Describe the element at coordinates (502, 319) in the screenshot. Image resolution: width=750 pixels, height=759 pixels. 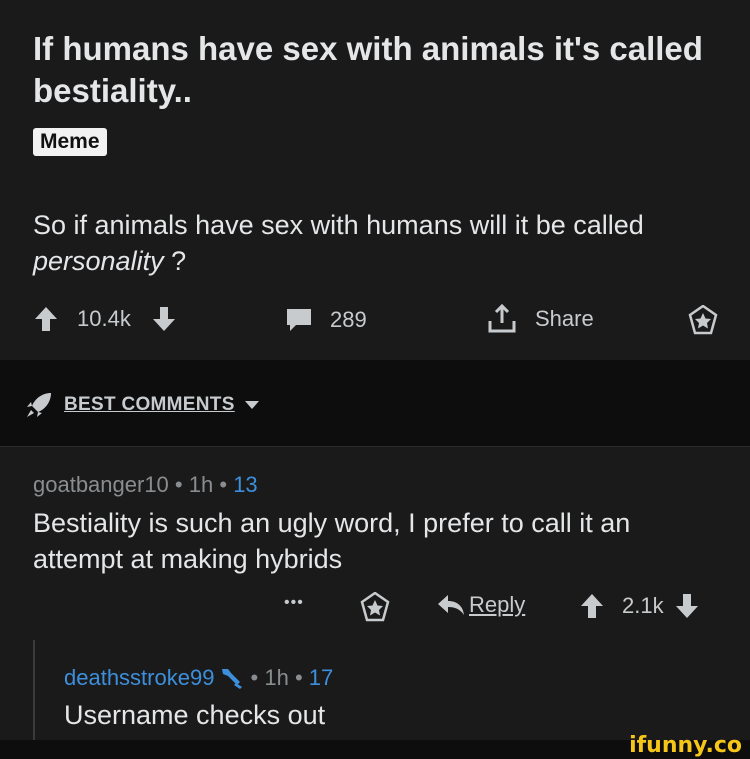
I see `share-icon` at that location.